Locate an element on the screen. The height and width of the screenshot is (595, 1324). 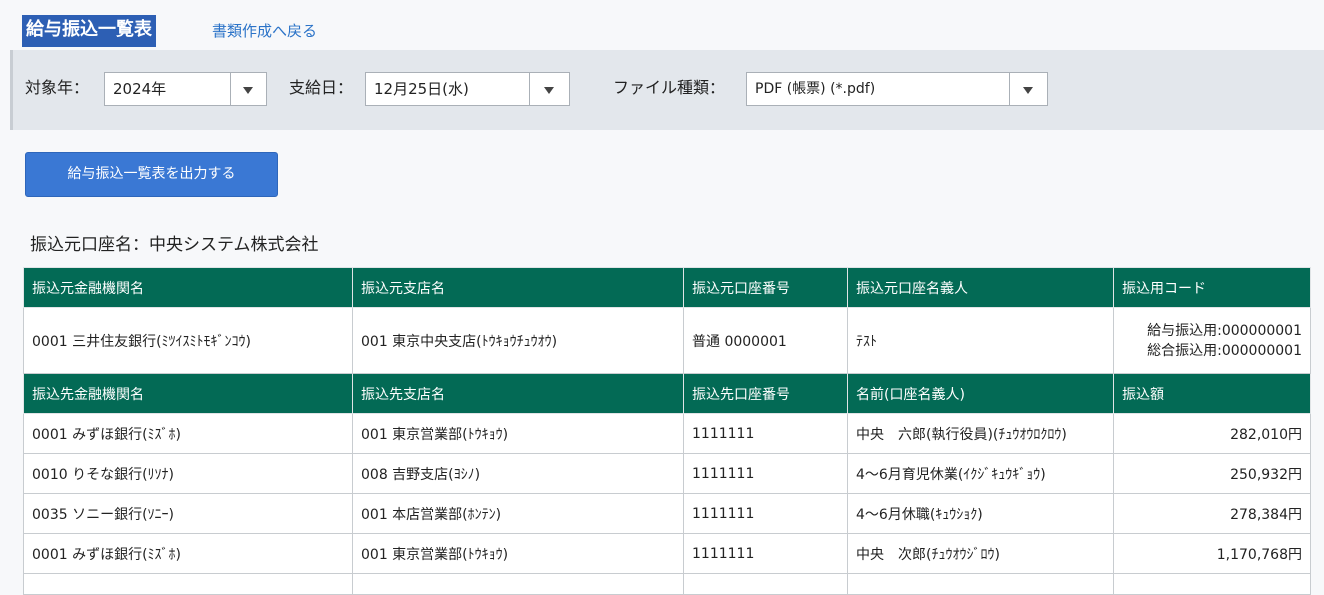
year-label: 対象年： is located at coordinates (57, 87).